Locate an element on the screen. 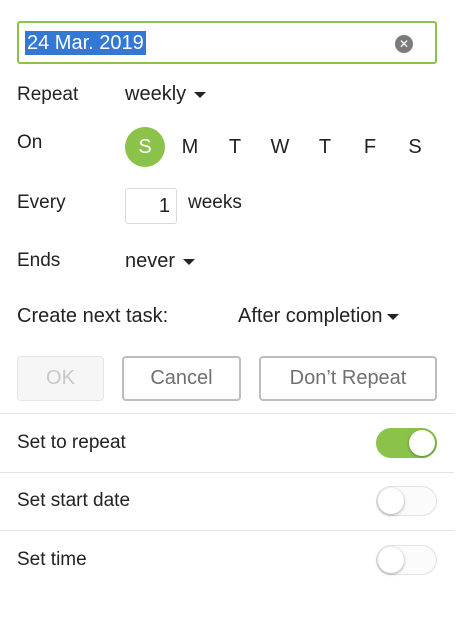 The image size is (465, 635). cancel-button: Cancel is located at coordinates (181, 378).